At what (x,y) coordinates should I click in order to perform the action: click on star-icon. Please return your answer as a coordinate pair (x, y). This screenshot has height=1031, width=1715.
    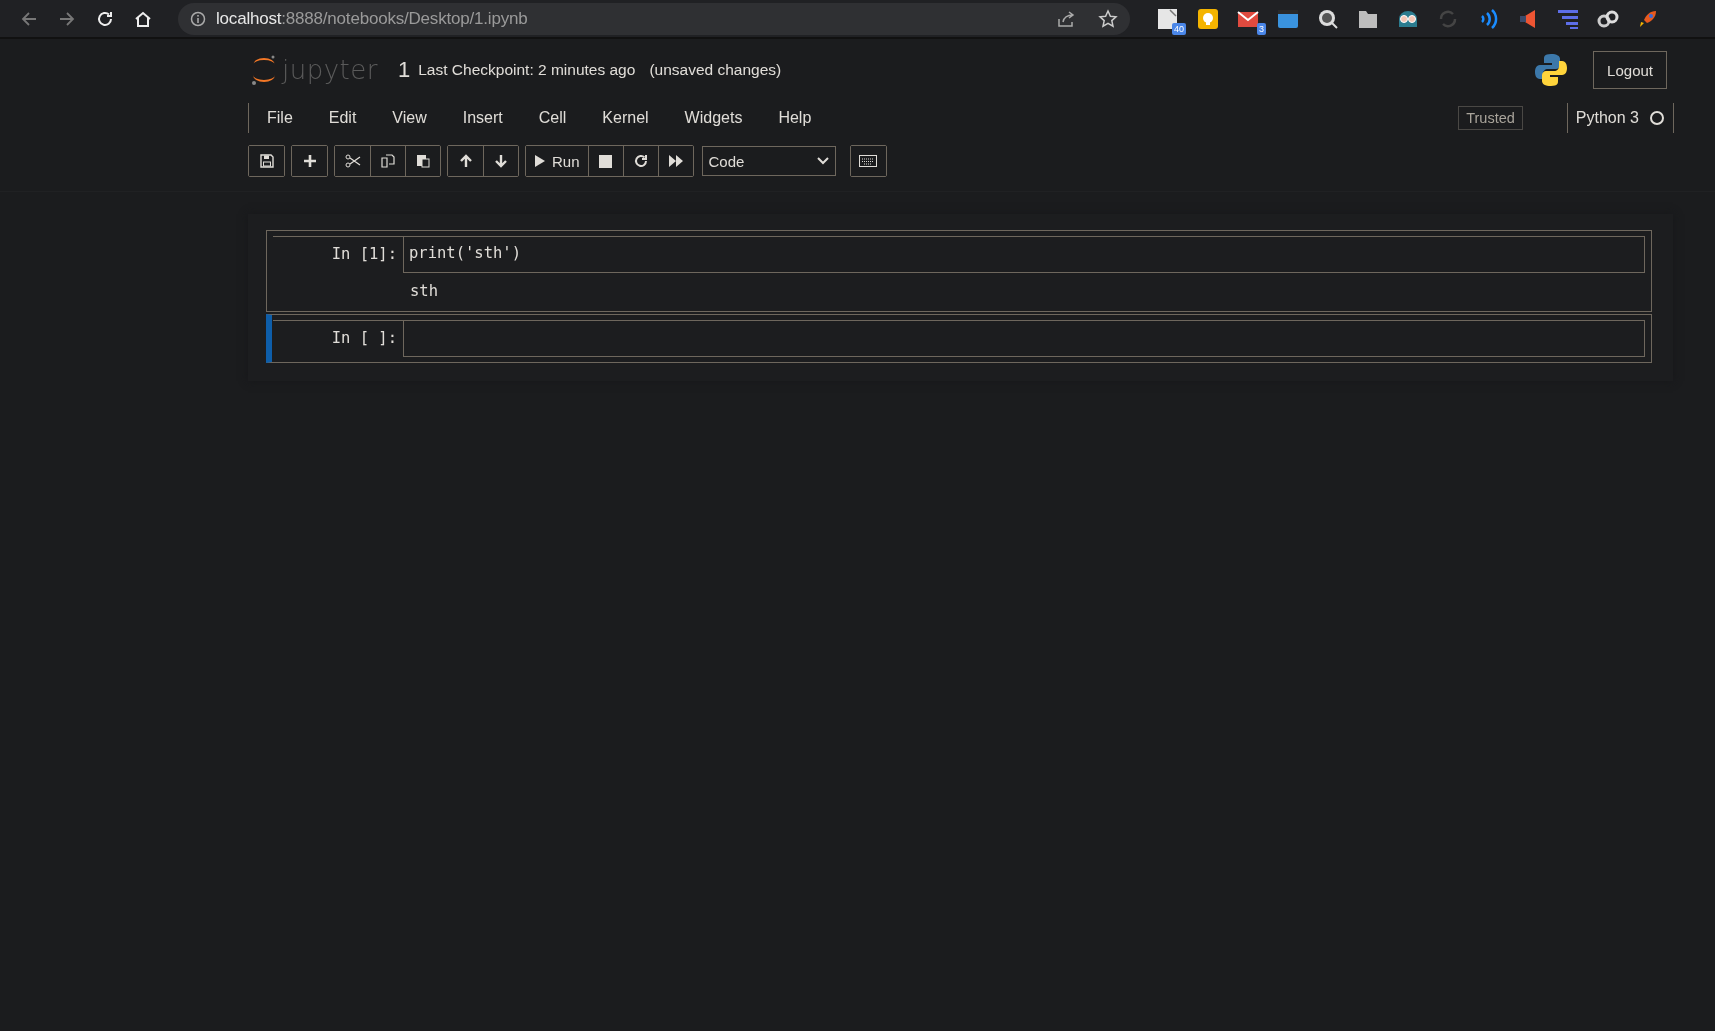
    Looking at the image, I should click on (1108, 18).